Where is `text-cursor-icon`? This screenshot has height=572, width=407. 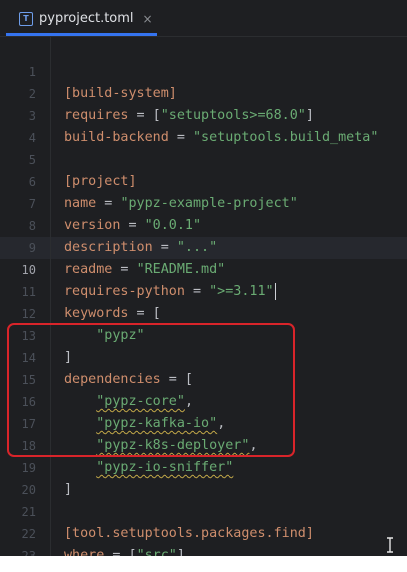 text-cursor-icon is located at coordinates (390, 545).